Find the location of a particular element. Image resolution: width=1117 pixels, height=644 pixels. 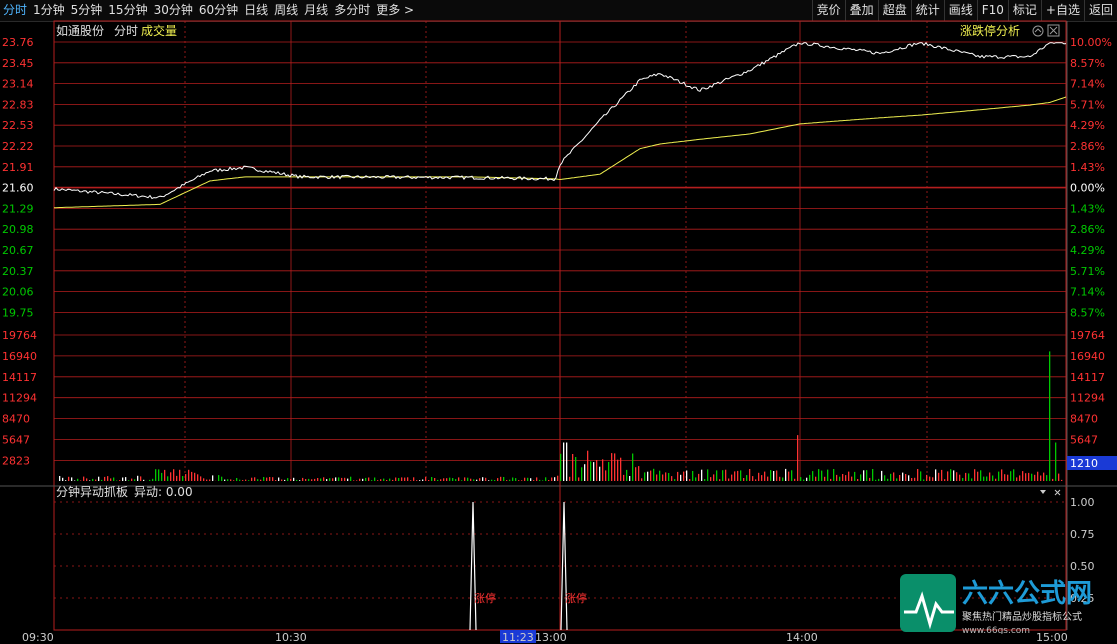

vol-tick-right-8470: 8470 is located at coordinates (1084, 419).